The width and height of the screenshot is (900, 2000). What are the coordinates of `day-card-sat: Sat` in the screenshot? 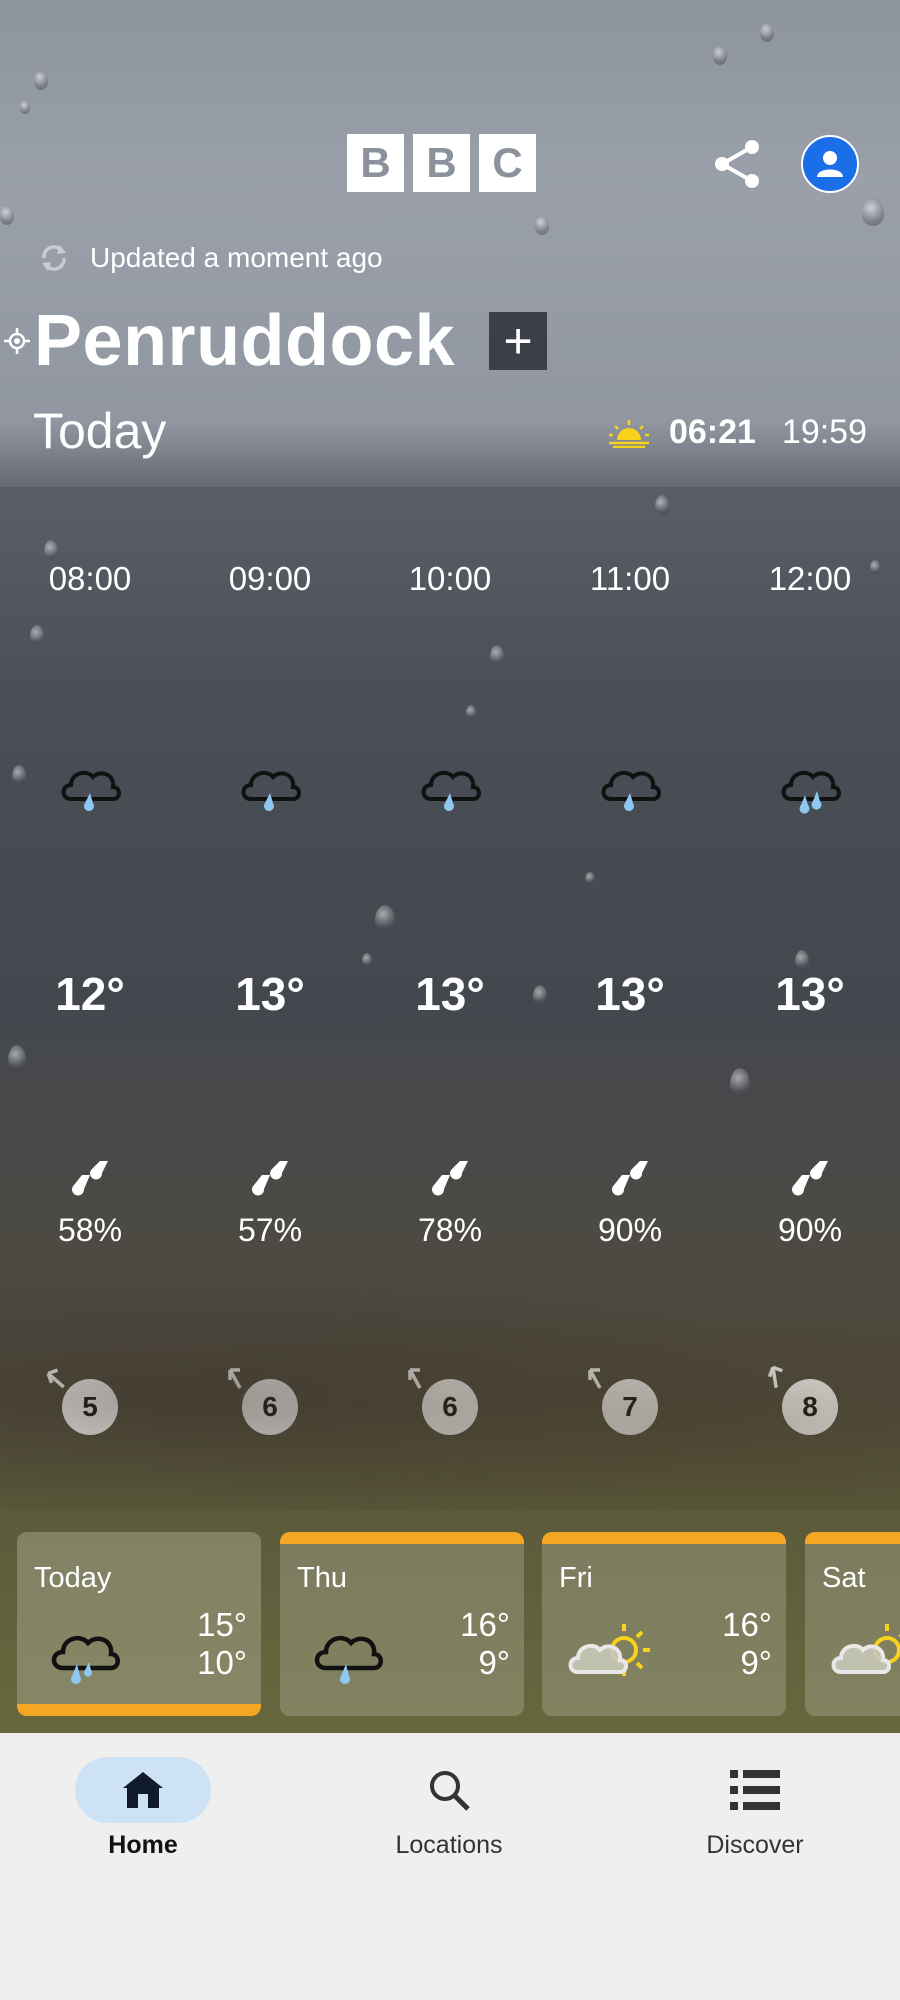 It's located at (852, 1624).